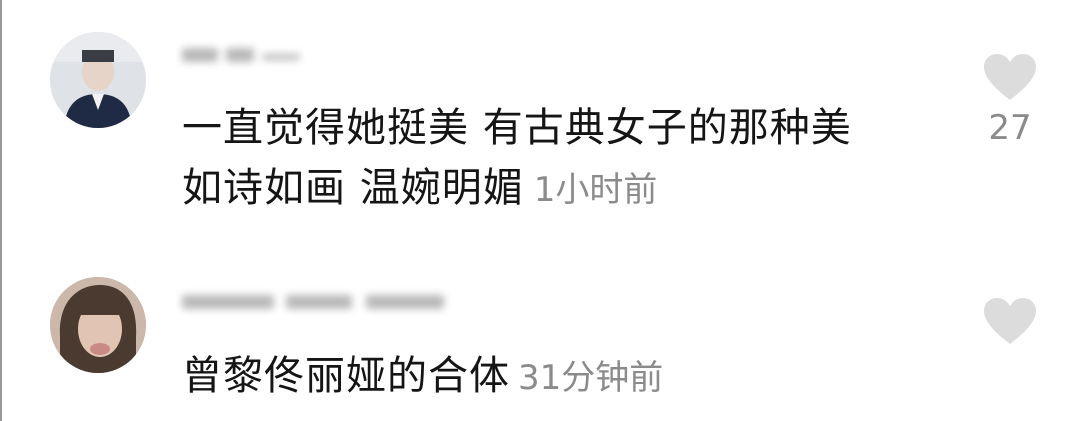 The width and height of the screenshot is (1080, 421). I want to click on like-button, so click(1010, 324).